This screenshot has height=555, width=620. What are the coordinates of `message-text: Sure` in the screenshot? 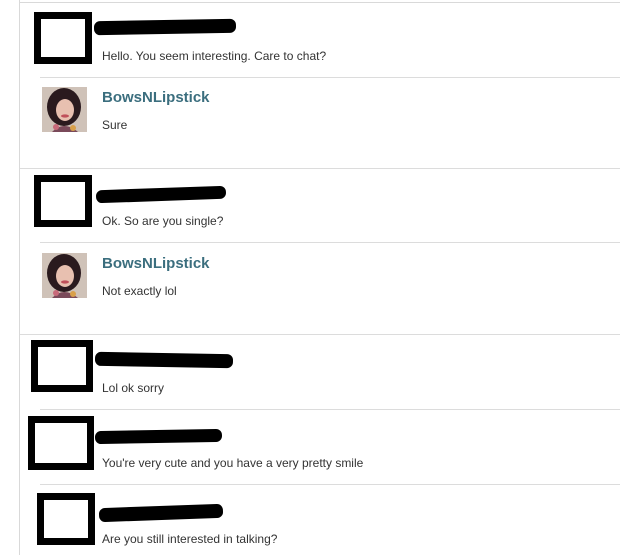 It's located at (115, 125).